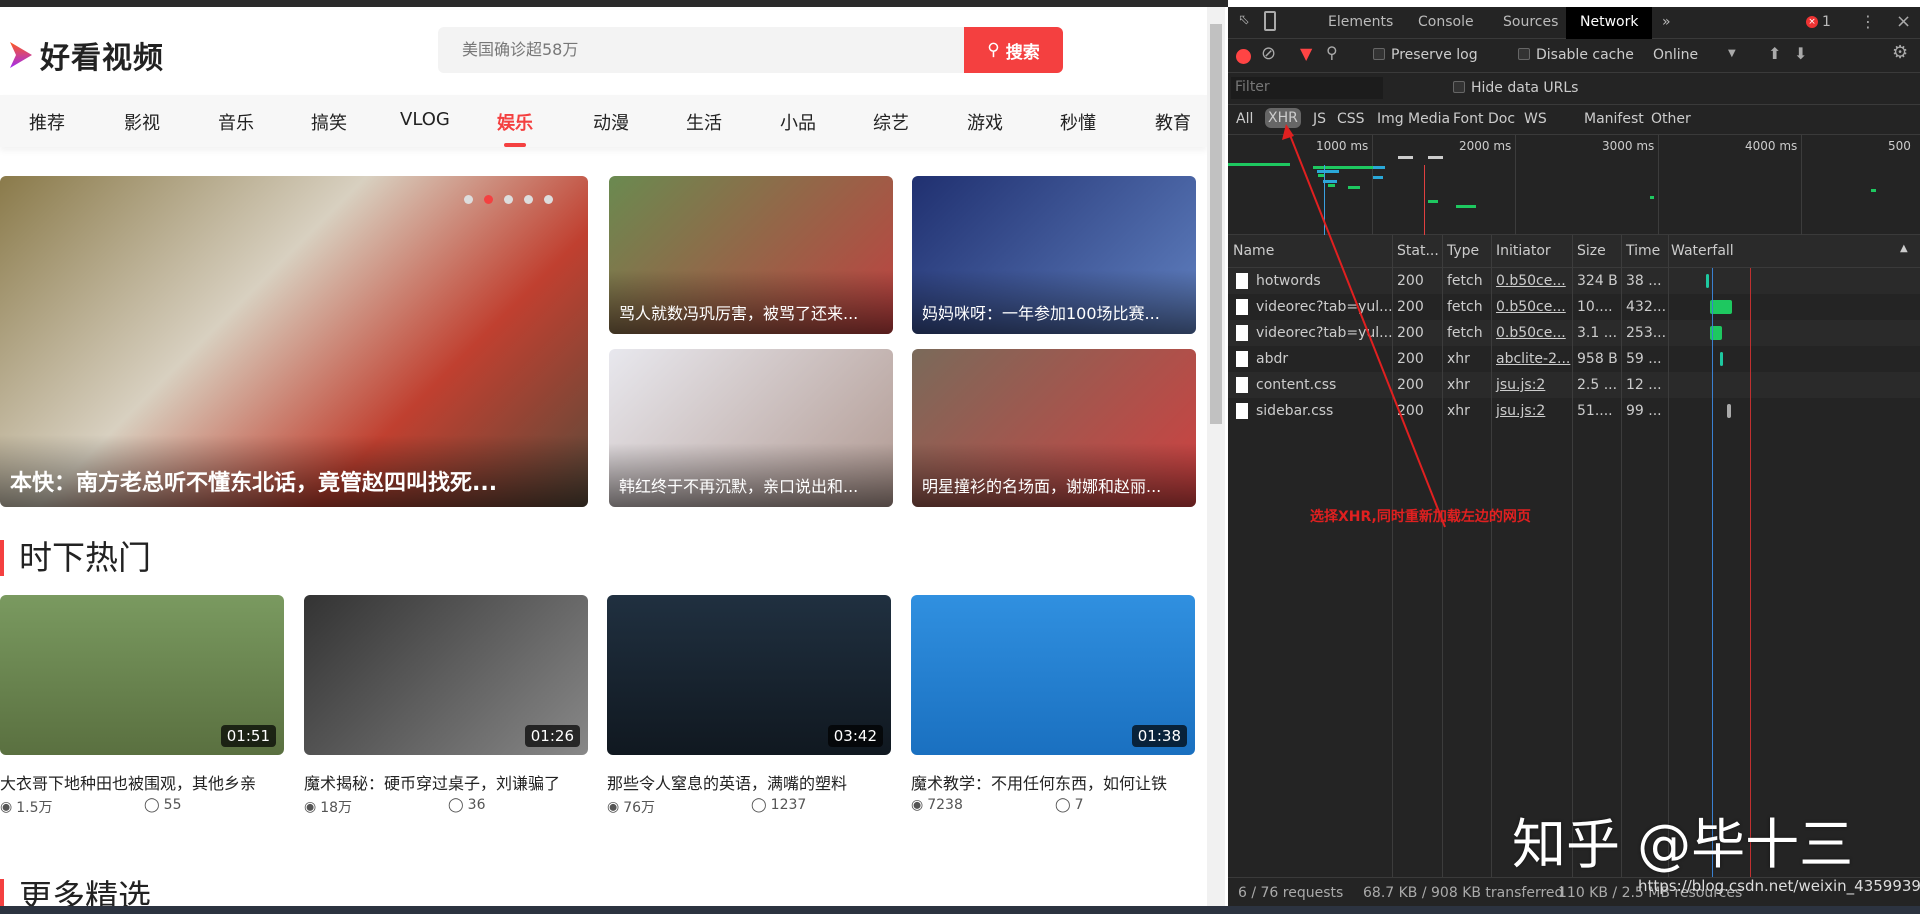  I want to click on annotation-arrow, so click(1364, 326).